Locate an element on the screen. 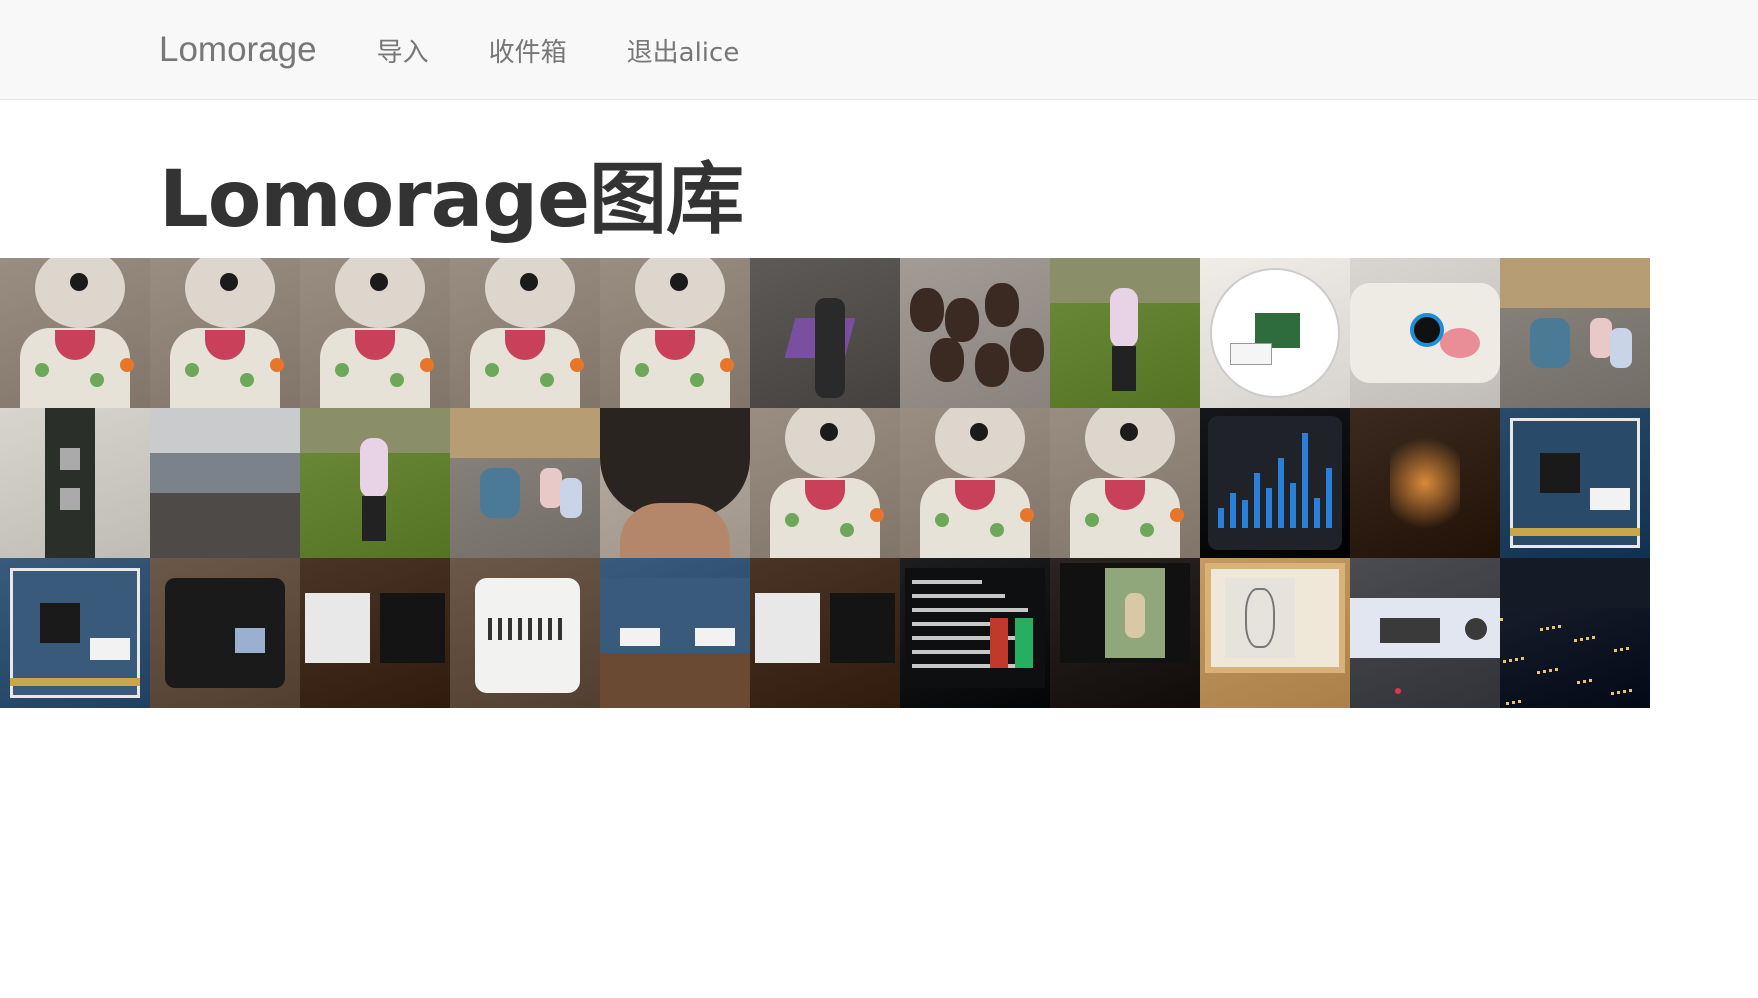 The height and width of the screenshot is (998, 1758). photo-circuit-board is located at coordinates (75, 633).